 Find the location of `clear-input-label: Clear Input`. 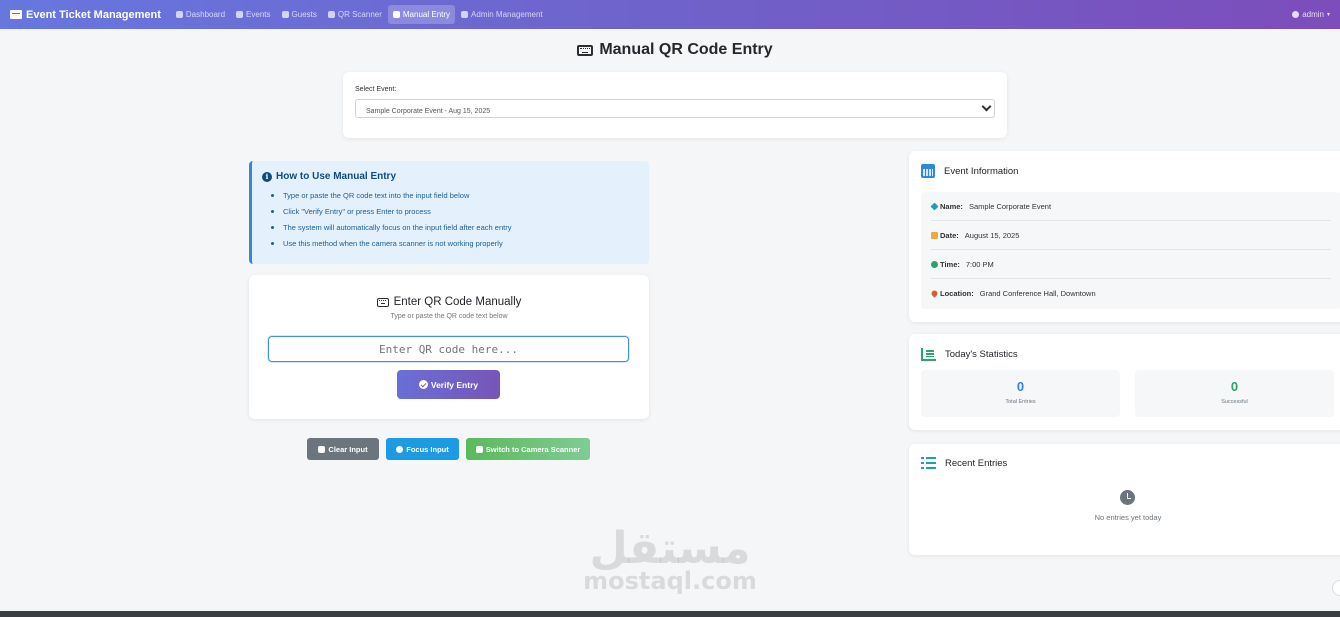

clear-input-label: Clear Input is located at coordinates (348, 449).